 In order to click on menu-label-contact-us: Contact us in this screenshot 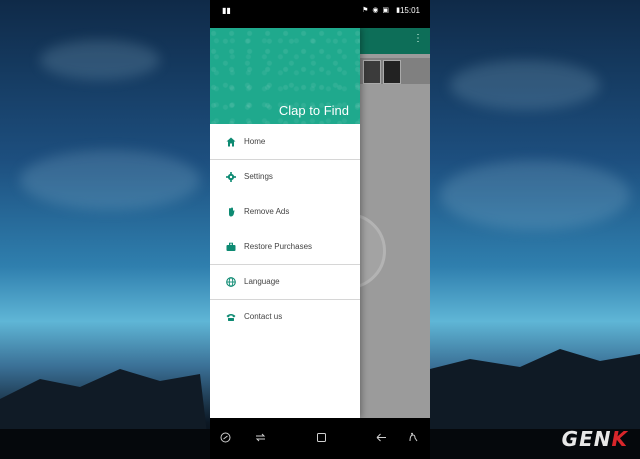, I will do `click(263, 316)`.